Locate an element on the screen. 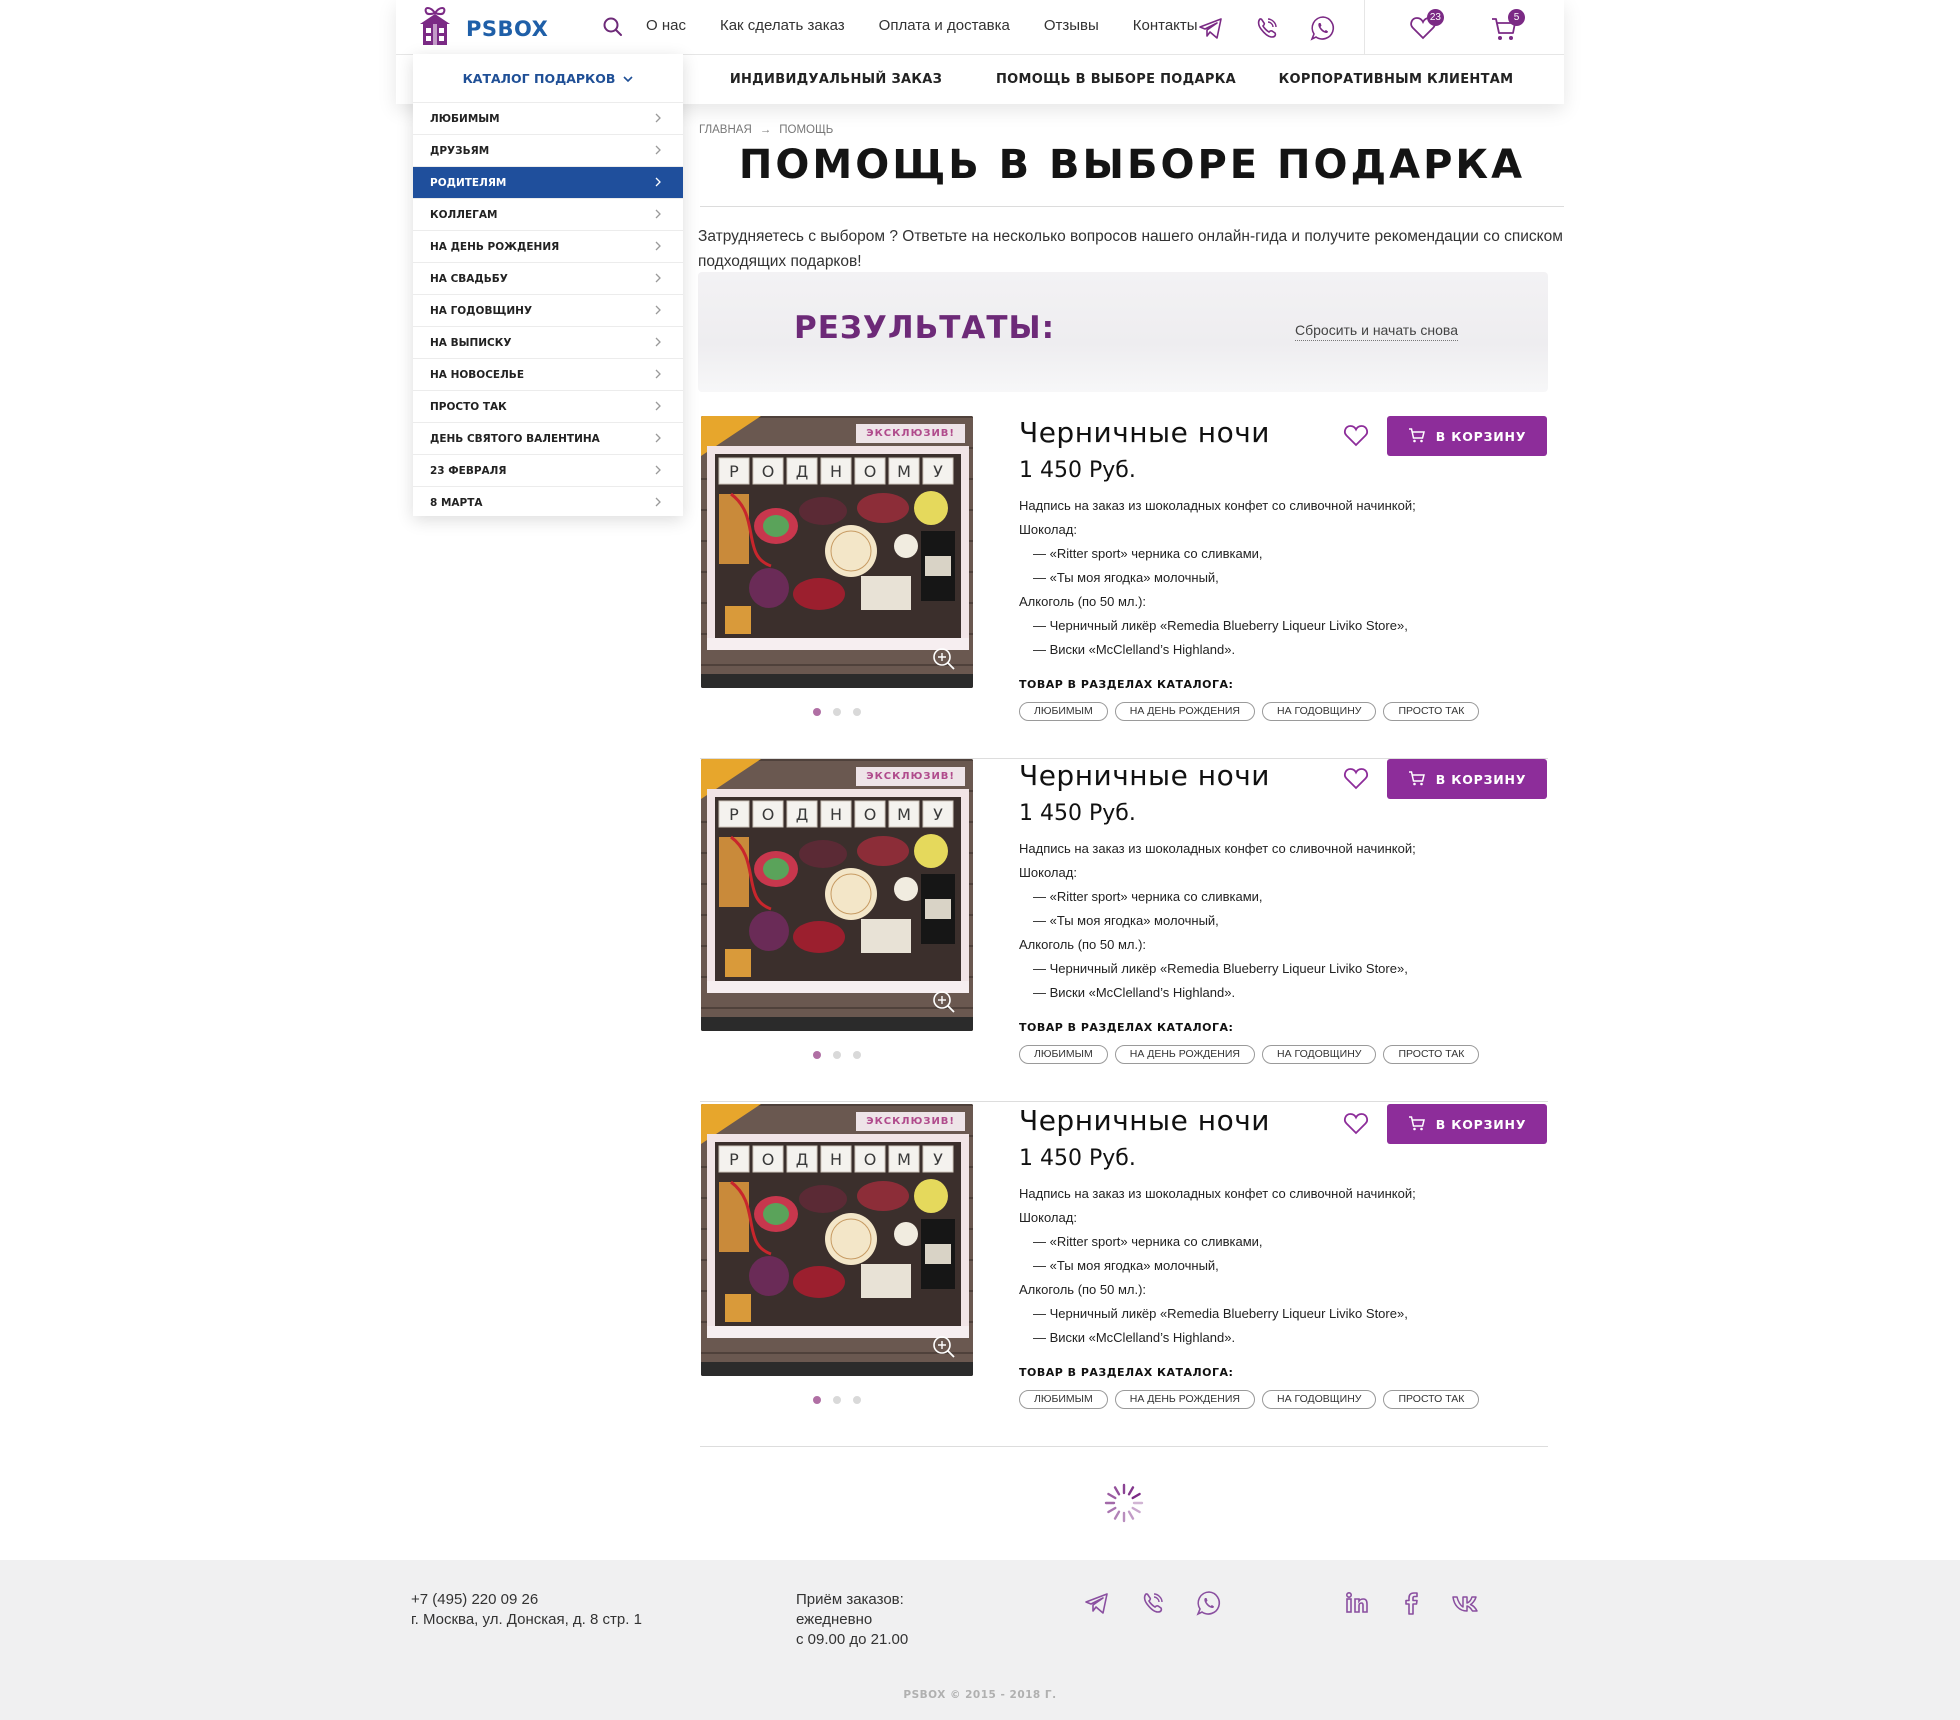 The height and width of the screenshot is (1720, 1960). catalog-item: ДЕНЬ СВЯТОГО ВАЛЕНТИНА is located at coordinates (548, 438).